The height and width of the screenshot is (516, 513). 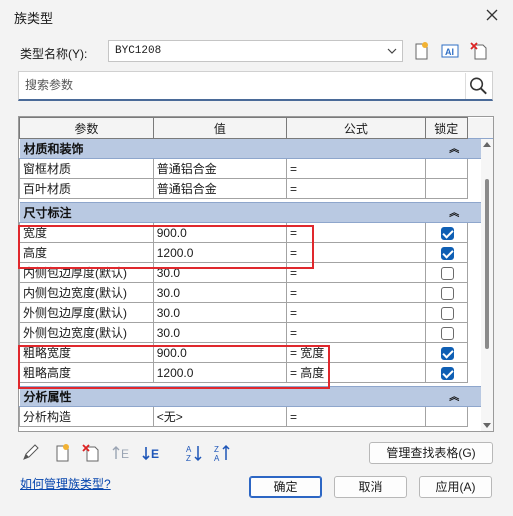 I want to click on manage-lookup-tables-button: 管理查找表格(G), so click(x=431, y=453).